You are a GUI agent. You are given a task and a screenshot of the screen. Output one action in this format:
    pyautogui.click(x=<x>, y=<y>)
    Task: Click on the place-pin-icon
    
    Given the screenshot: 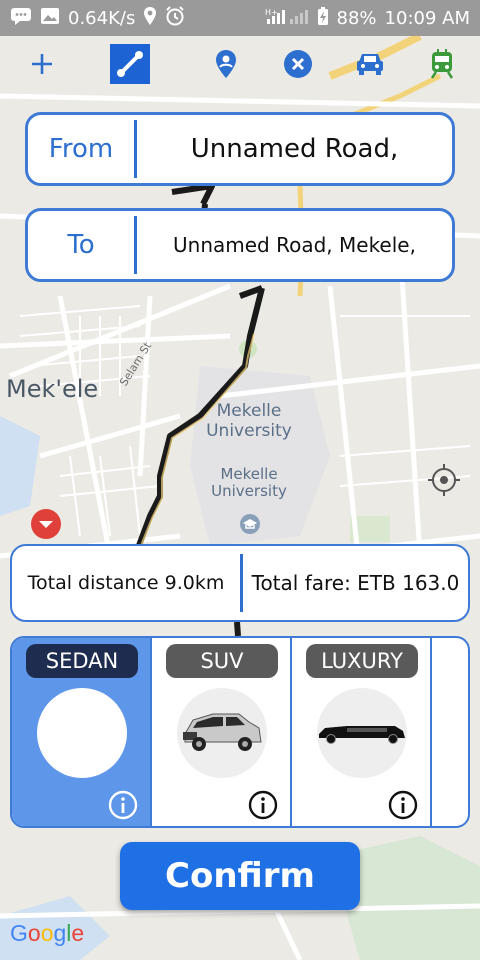 What is the action you would take?
    pyautogui.click(x=226, y=66)
    